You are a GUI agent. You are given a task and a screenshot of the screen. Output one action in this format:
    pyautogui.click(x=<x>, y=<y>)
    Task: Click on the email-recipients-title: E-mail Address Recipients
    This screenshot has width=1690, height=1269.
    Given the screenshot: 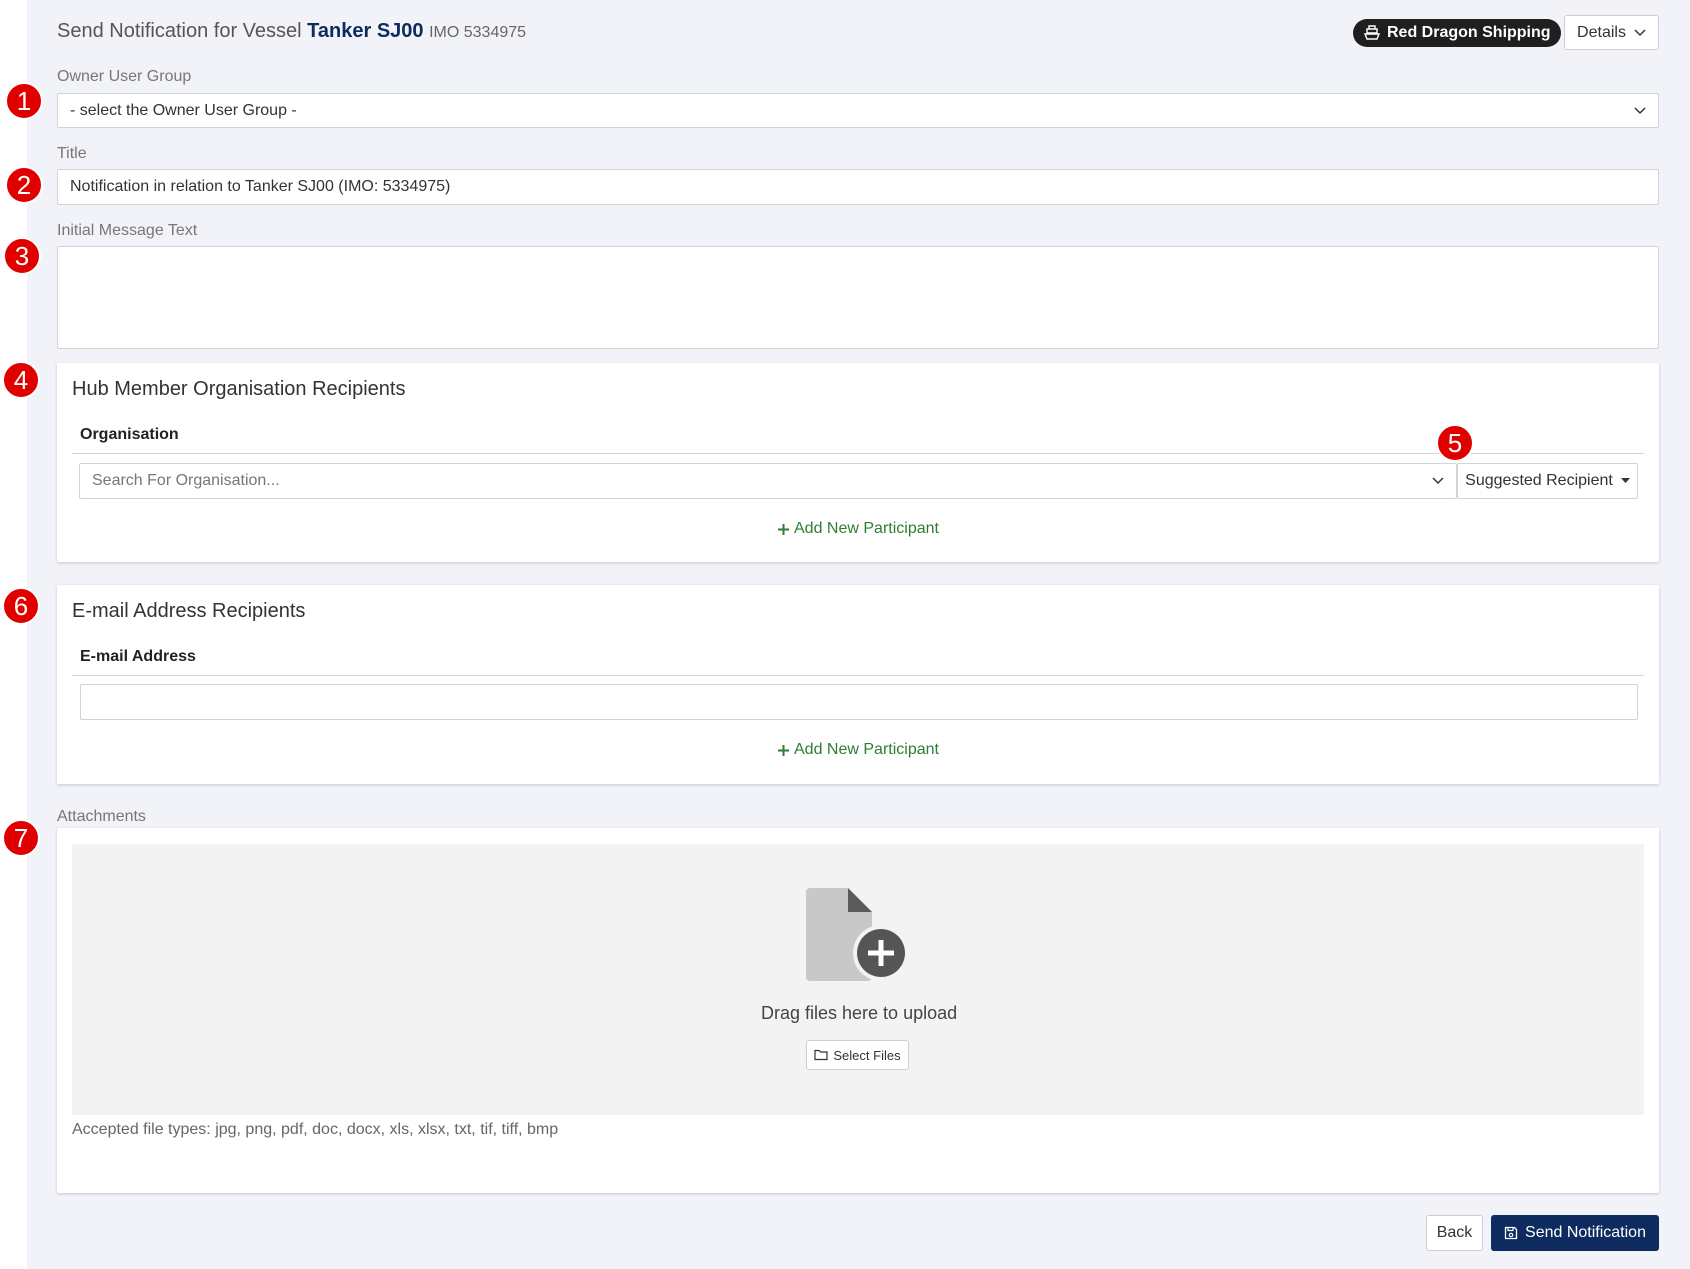 What is the action you would take?
    pyautogui.click(x=189, y=611)
    